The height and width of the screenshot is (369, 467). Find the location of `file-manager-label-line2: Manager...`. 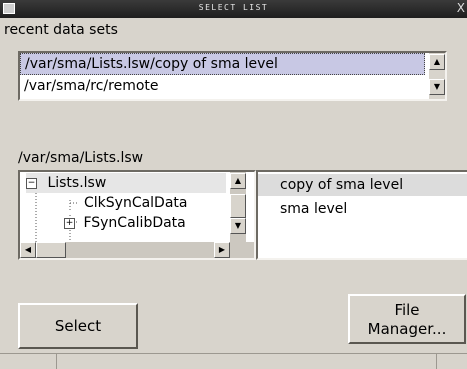

file-manager-label-line2: Manager... is located at coordinates (407, 329).